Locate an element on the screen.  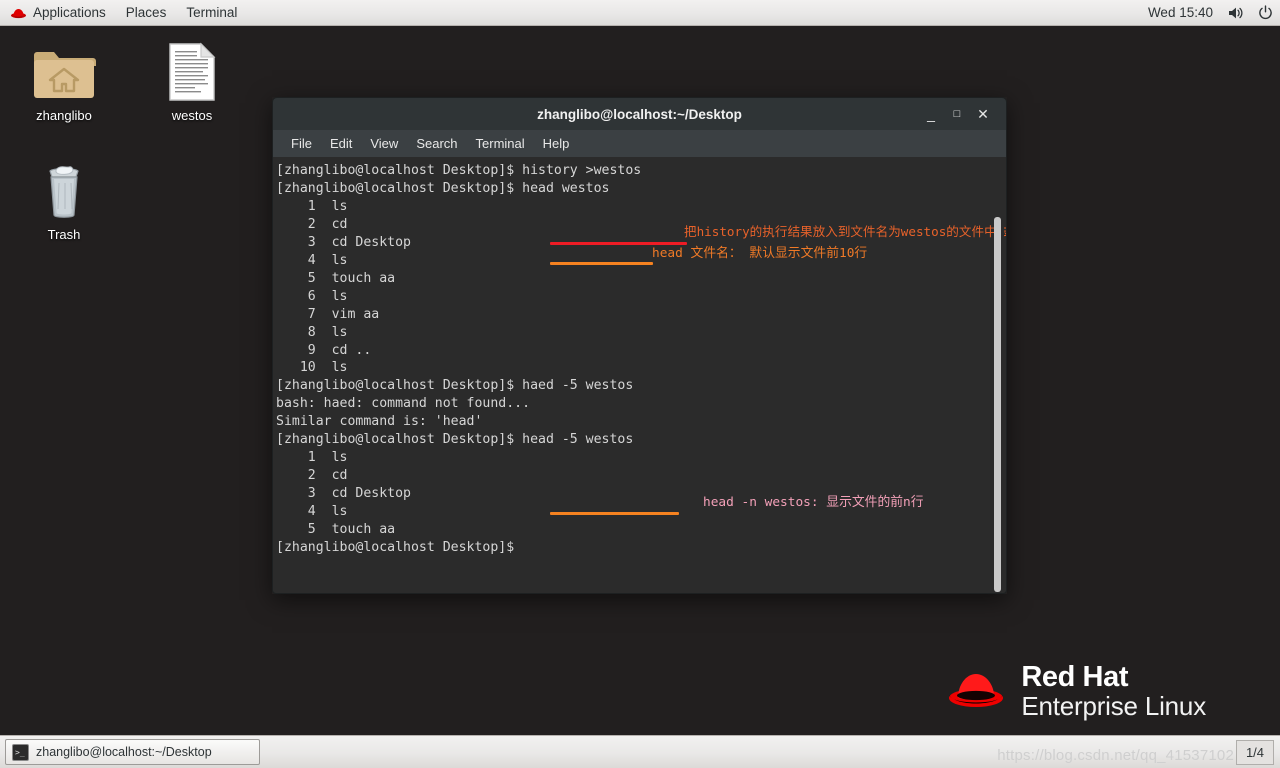
volume-icon is located at coordinates (1236, 13).